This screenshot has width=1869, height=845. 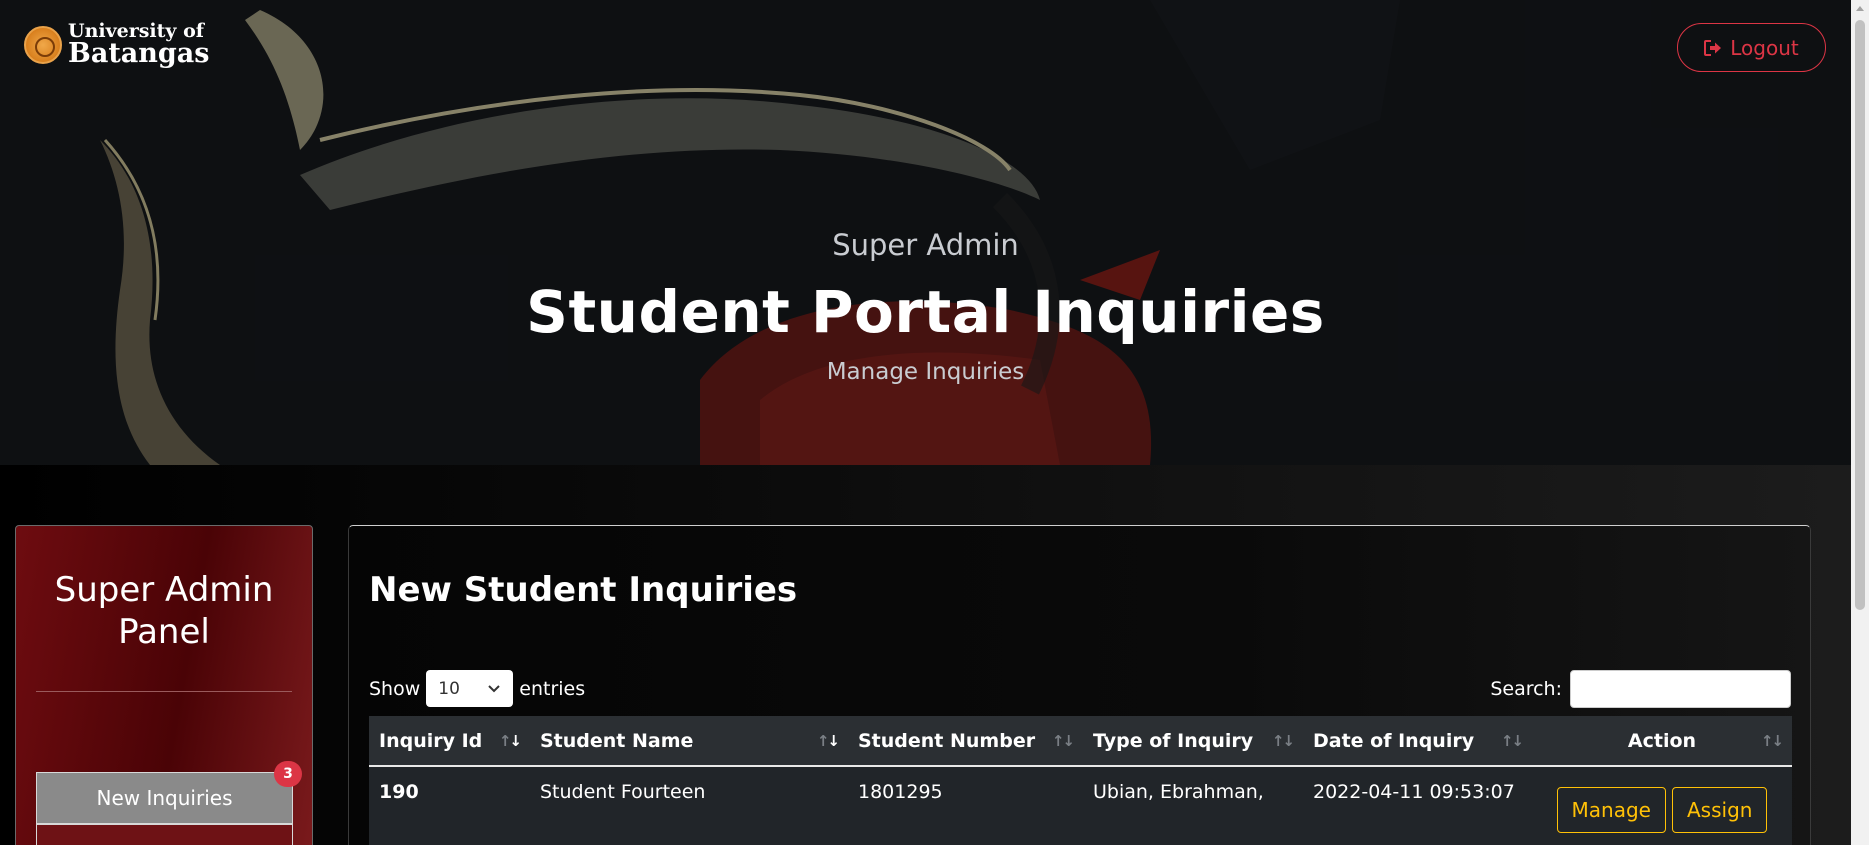 I want to click on column-label: Action, so click(x=1662, y=740).